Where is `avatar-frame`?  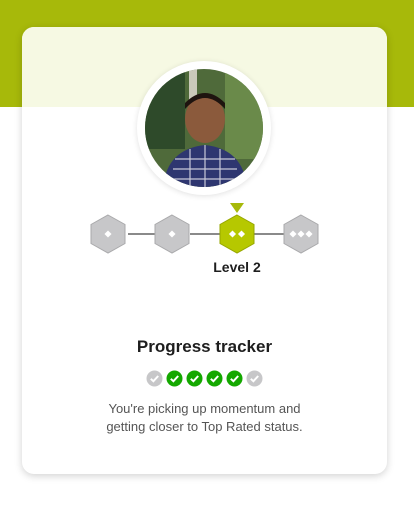
avatar-frame is located at coordinates (204, 128).